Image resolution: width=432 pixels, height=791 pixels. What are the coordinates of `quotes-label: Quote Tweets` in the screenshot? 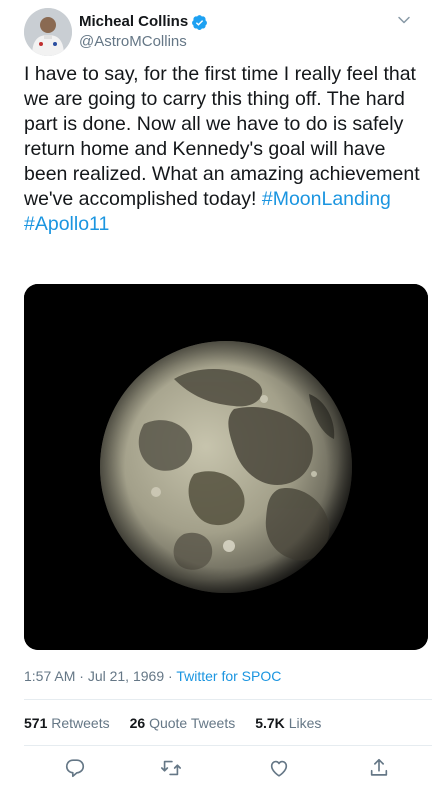 It's located at (192, 723).